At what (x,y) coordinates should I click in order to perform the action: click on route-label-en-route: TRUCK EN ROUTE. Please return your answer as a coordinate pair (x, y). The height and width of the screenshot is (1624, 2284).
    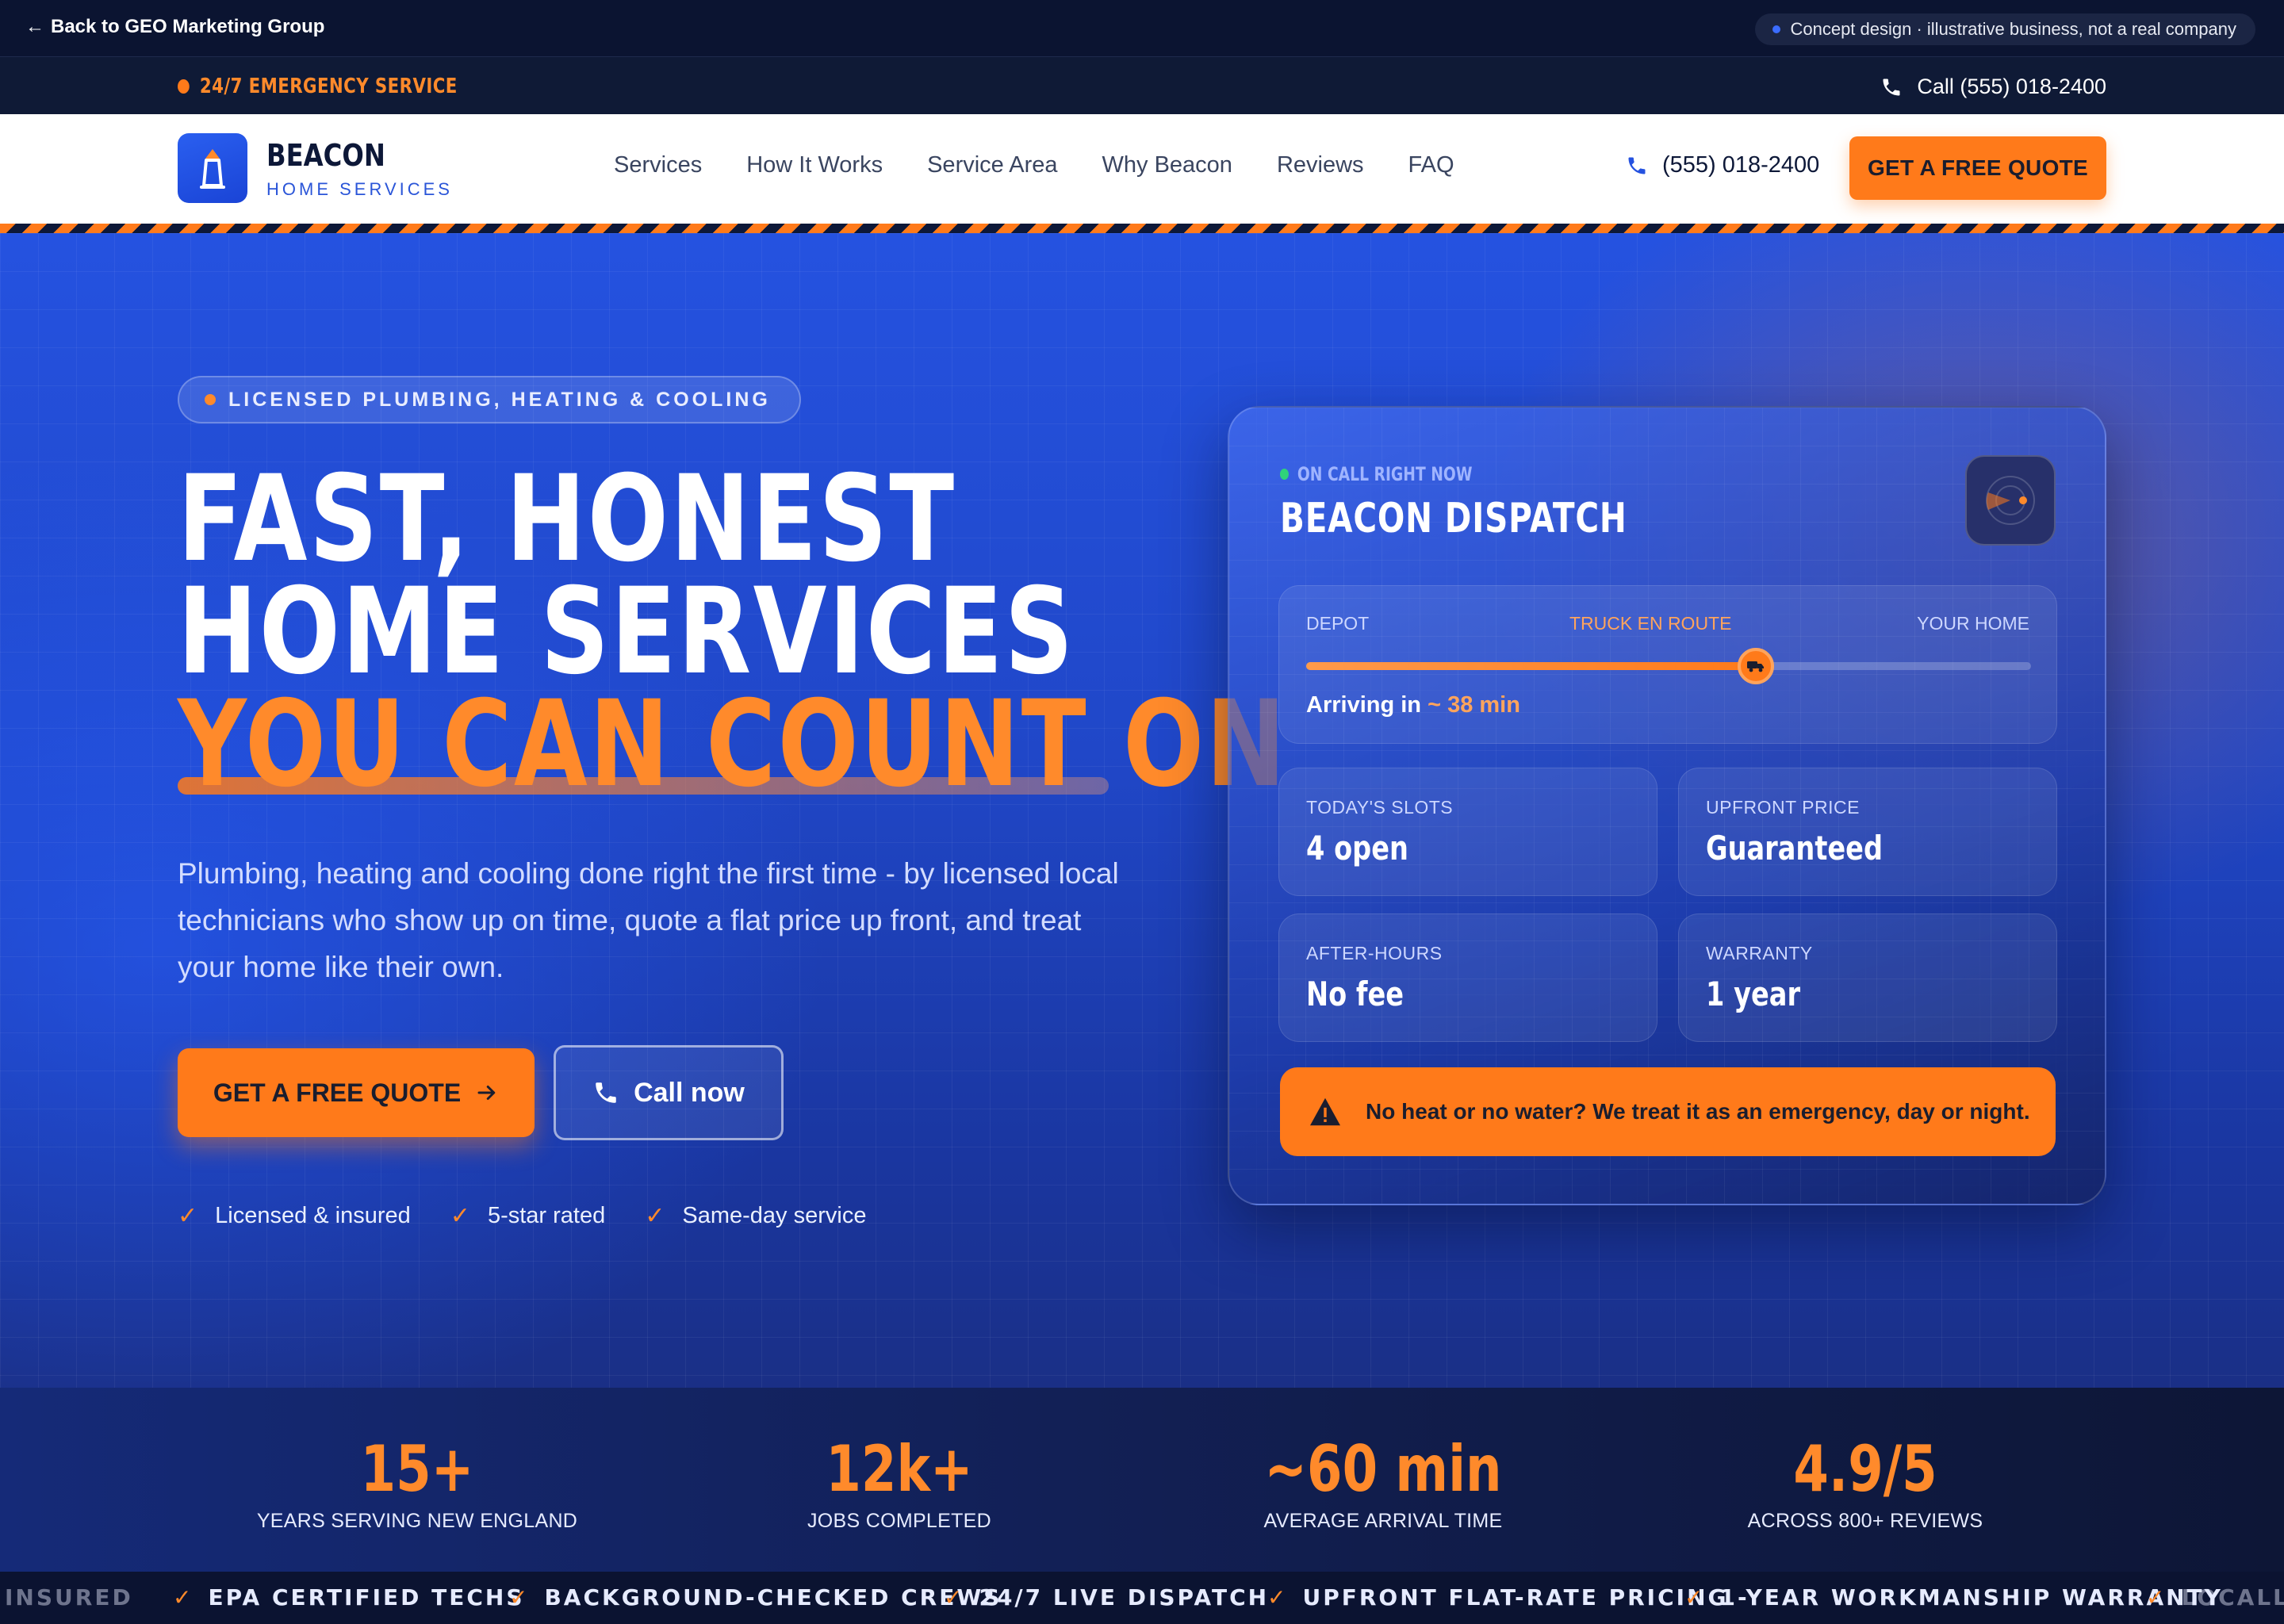
    Looking at the image, I should click on (1650, 623).